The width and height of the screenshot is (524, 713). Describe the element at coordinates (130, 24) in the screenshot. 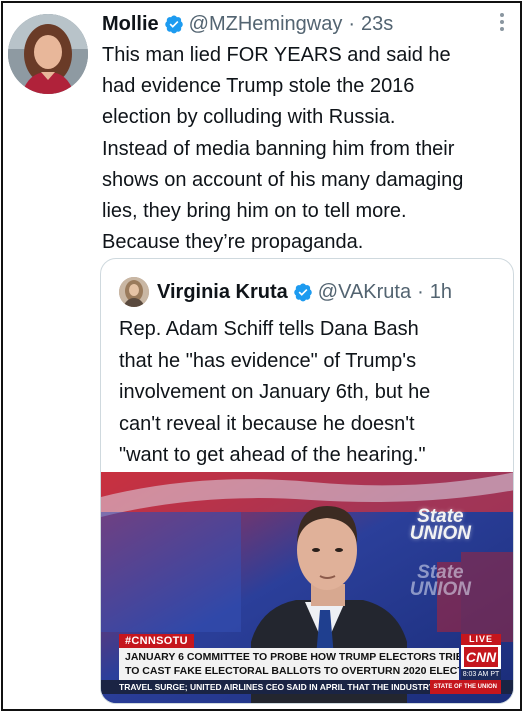

I see `author-name: Mollie` at that location.